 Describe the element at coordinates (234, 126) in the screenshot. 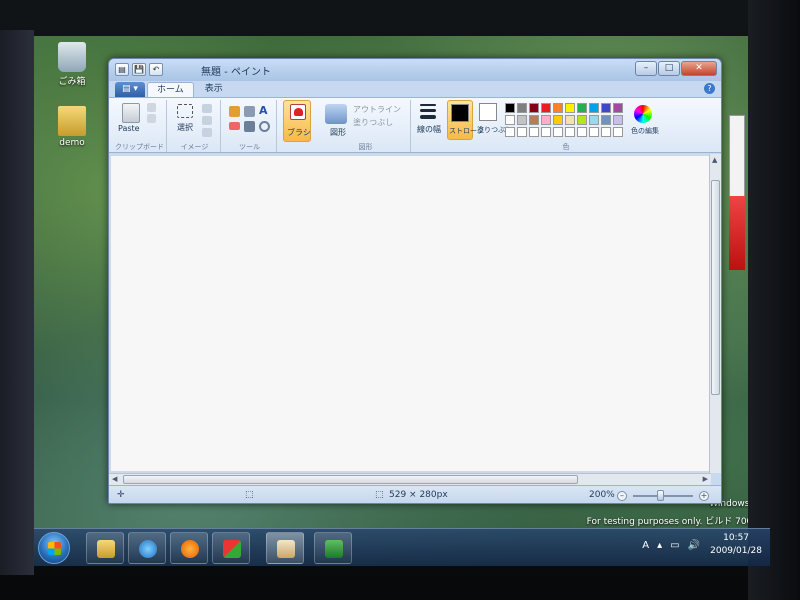

I see `eraser-icon` at that location.